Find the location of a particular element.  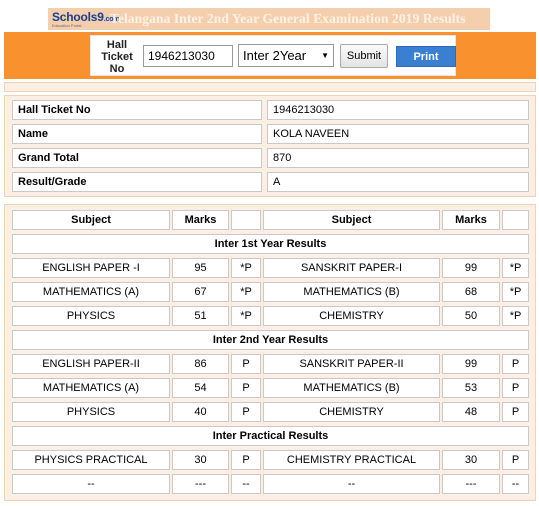

site-logo: Schools9.com Education Portal is located at coordinates (83, 18).